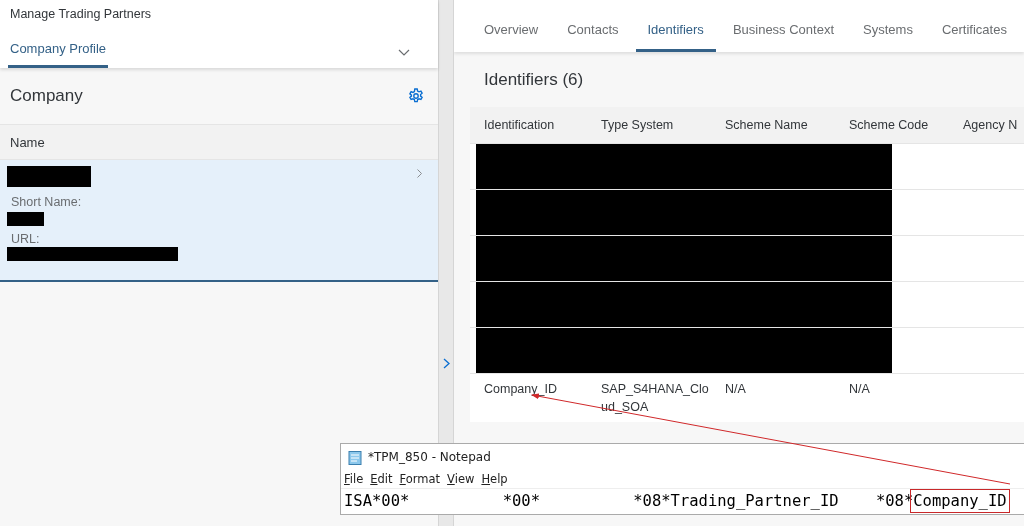 The width and height of the screenshot is (1024, 526). I want to click on field-label: Short Name:, so click(46, 202).